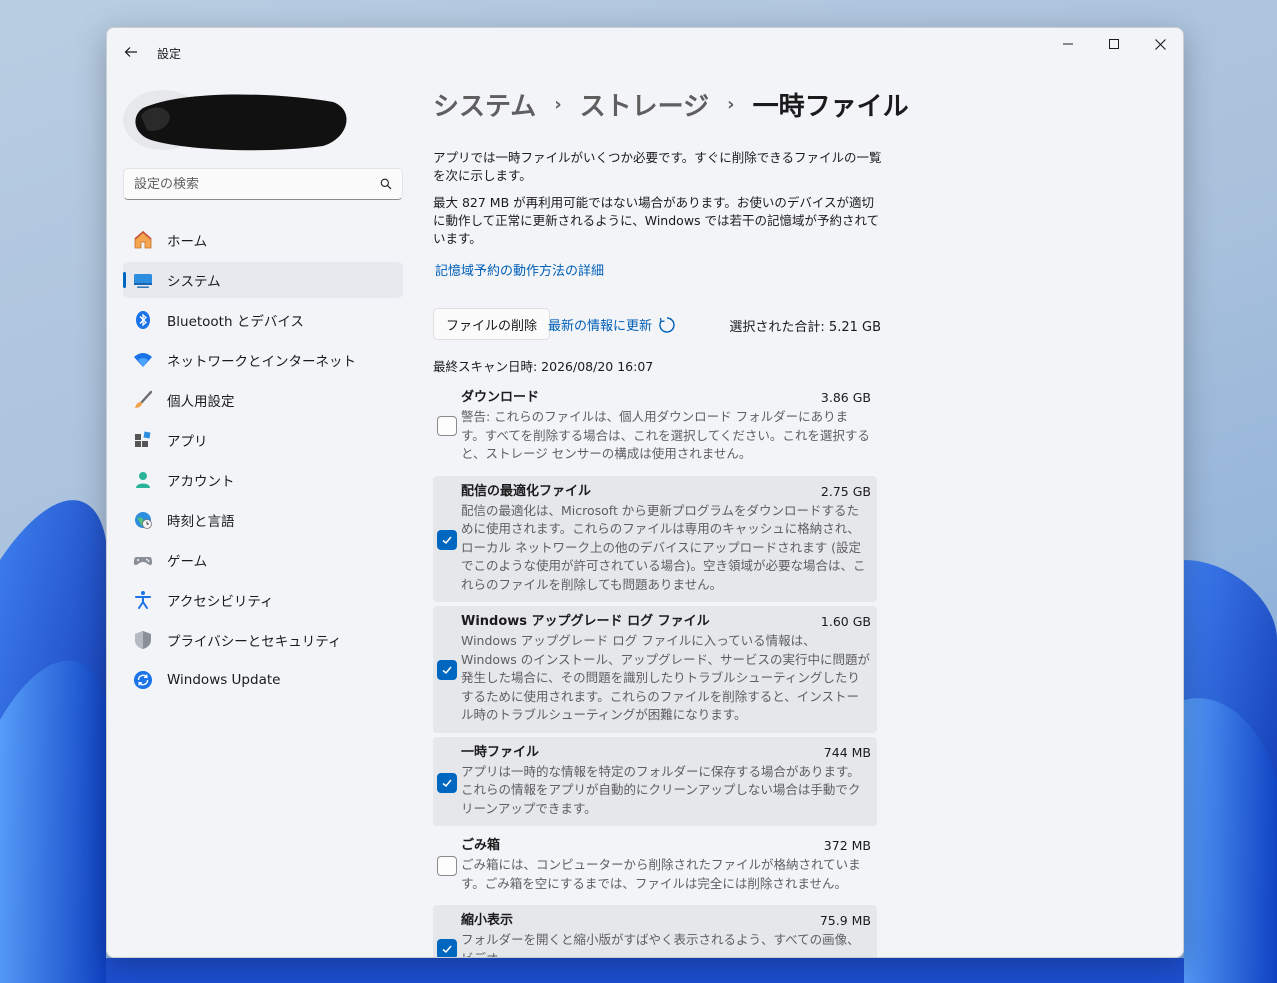  What do you see at coordinates (143, 520) in the screenshot?
I see `globe-clock-icon` at bounding box center [143, 520].